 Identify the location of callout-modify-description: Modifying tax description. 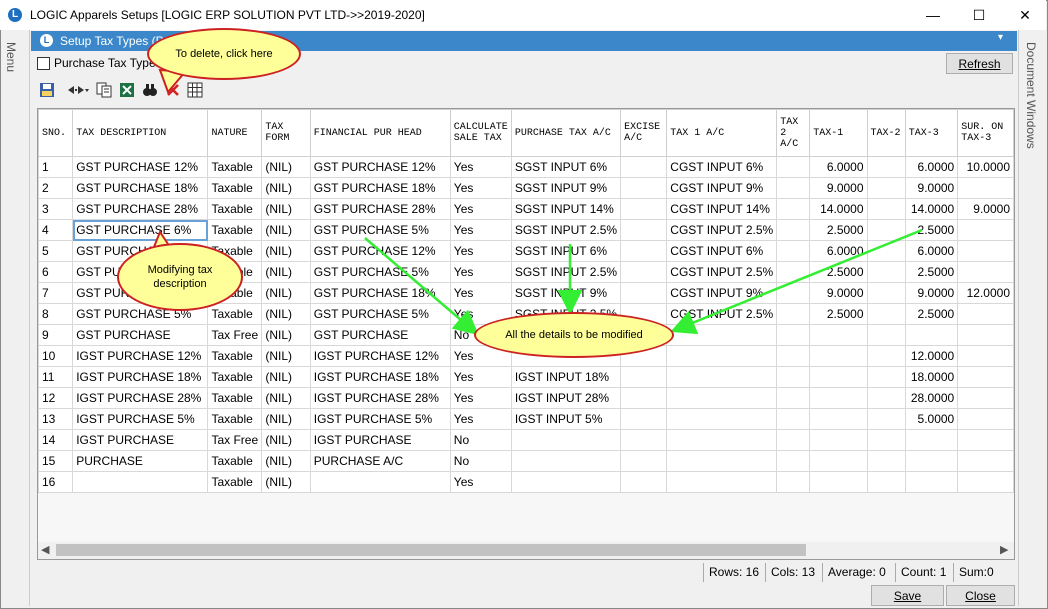
(180, 277).